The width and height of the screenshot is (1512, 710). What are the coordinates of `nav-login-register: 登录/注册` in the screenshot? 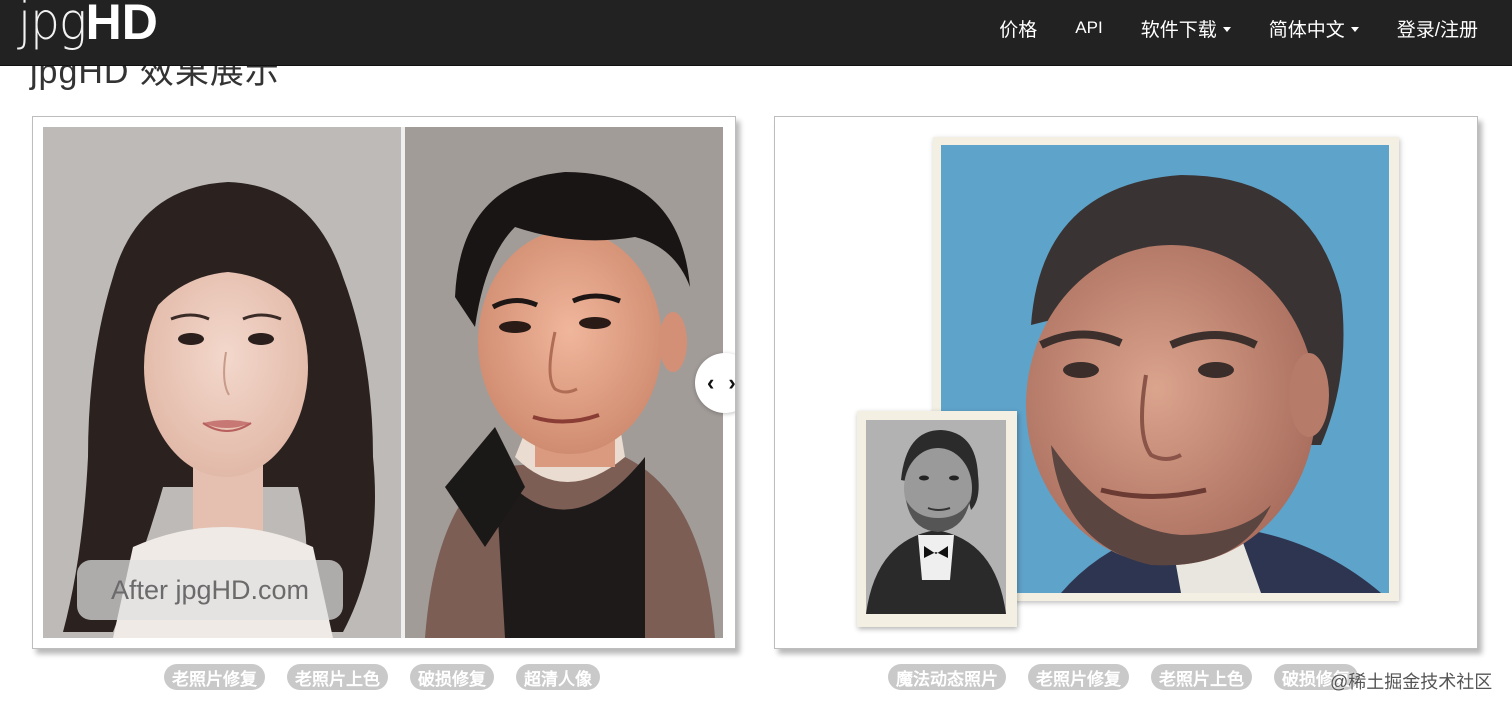 It's located at (1437, 28).